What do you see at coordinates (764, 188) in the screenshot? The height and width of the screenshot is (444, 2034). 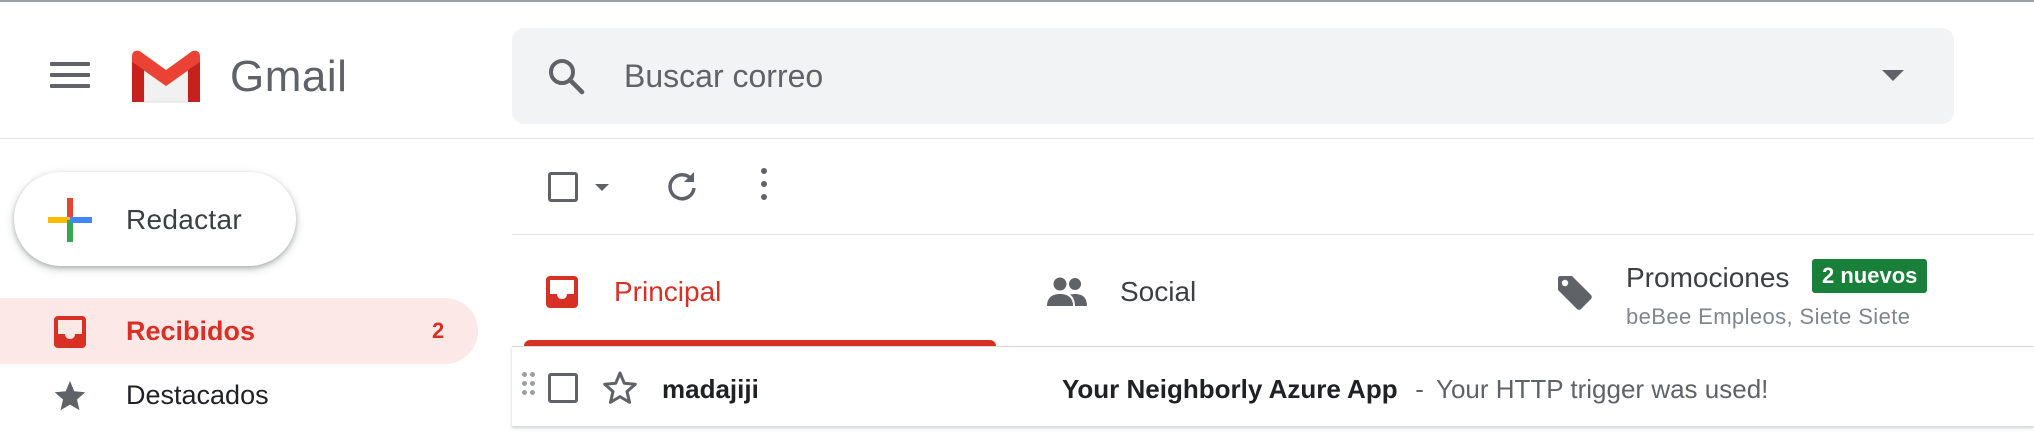 I see `more-vert-icon` at bounding box center [764, 188].